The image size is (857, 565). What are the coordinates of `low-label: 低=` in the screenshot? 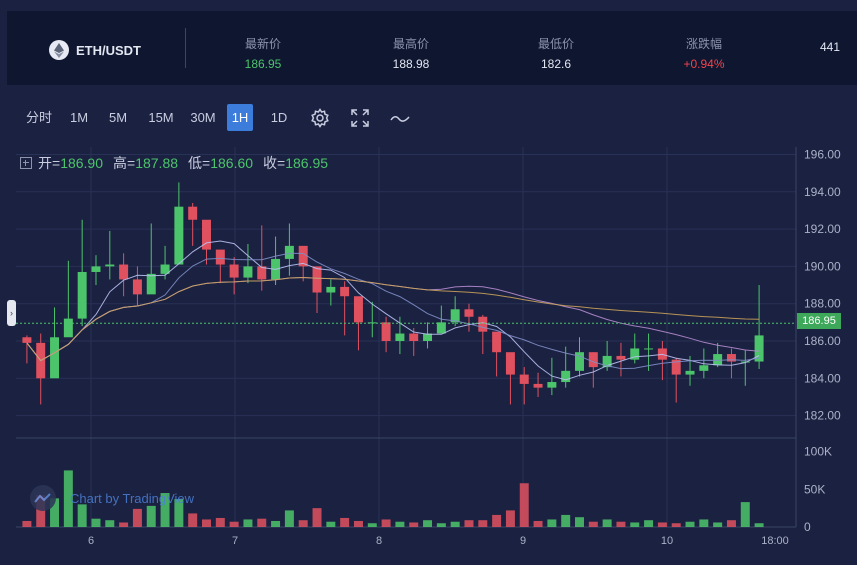 It's located at (199, 163).